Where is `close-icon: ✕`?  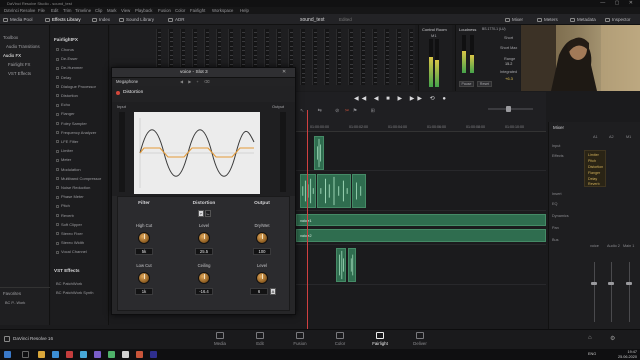 close-icon: ✕ is located at coordinates (284, 72).